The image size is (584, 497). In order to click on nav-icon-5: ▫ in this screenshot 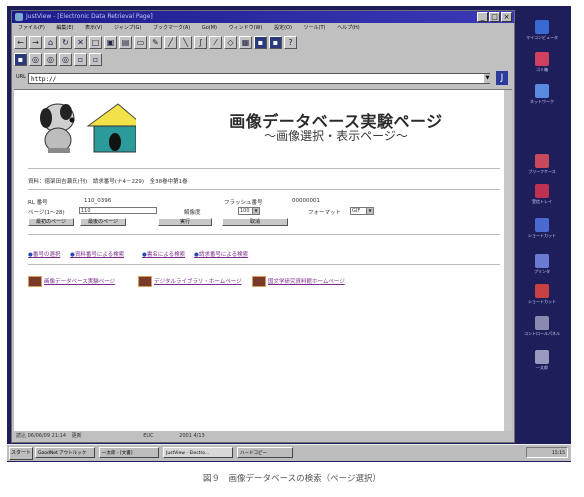, I will do `click(95, 59)`.